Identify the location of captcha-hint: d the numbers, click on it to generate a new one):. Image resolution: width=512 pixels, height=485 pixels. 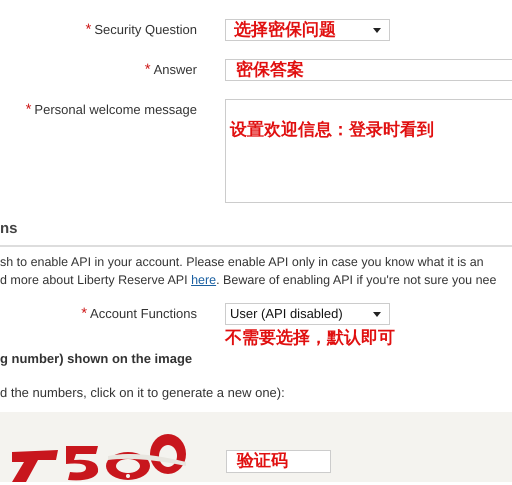
(143, 393).